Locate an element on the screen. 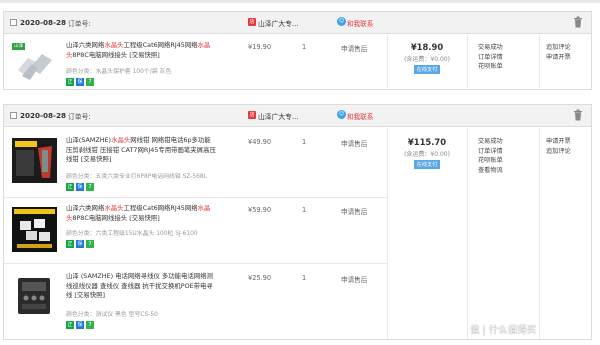  view-logistics-link: 查看物流 is located at coordinates (490, 171).